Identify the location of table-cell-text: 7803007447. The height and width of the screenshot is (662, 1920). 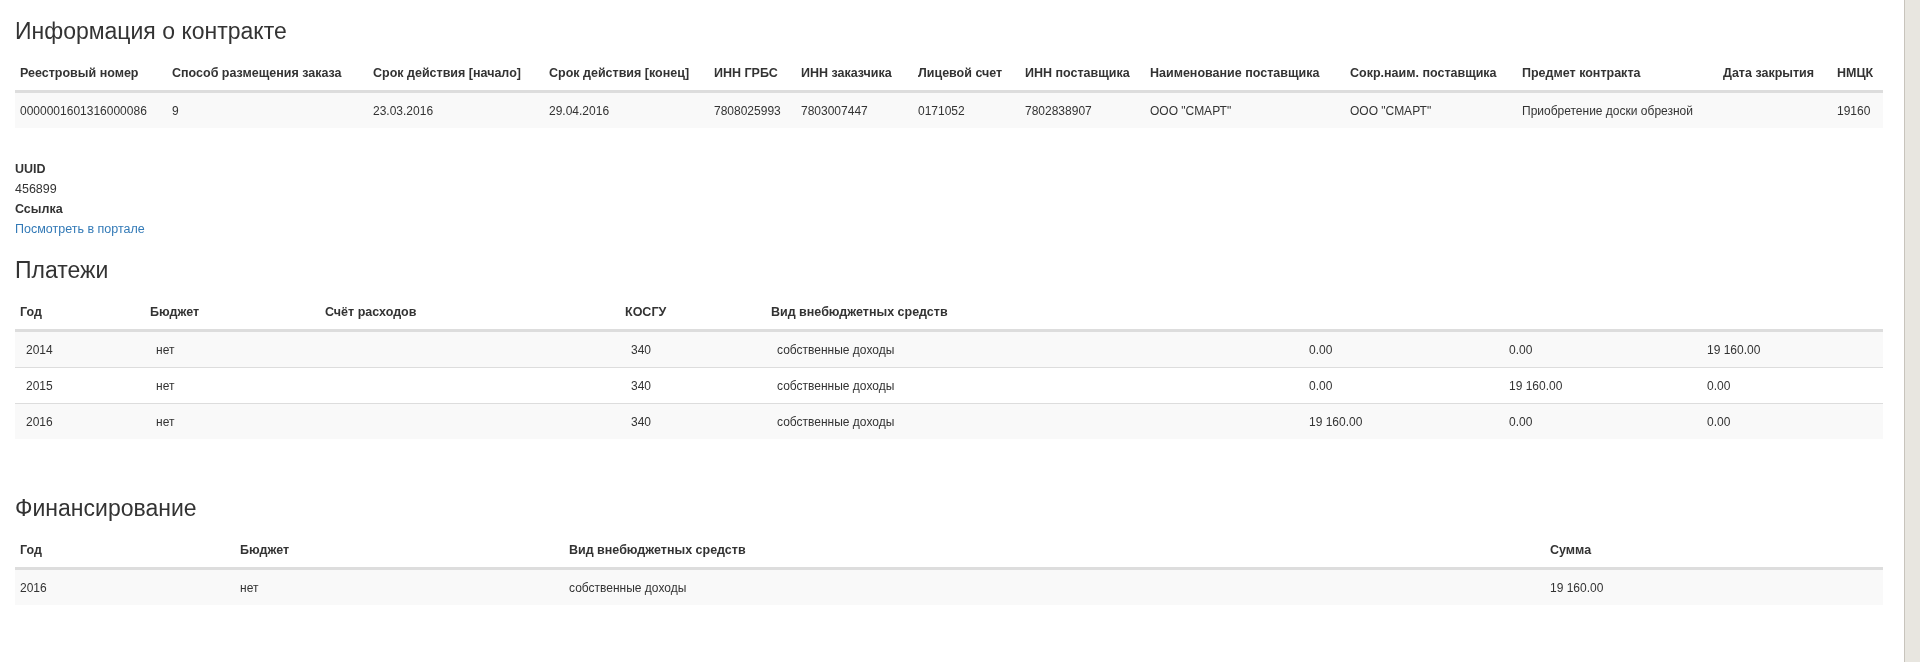
(834, 111).